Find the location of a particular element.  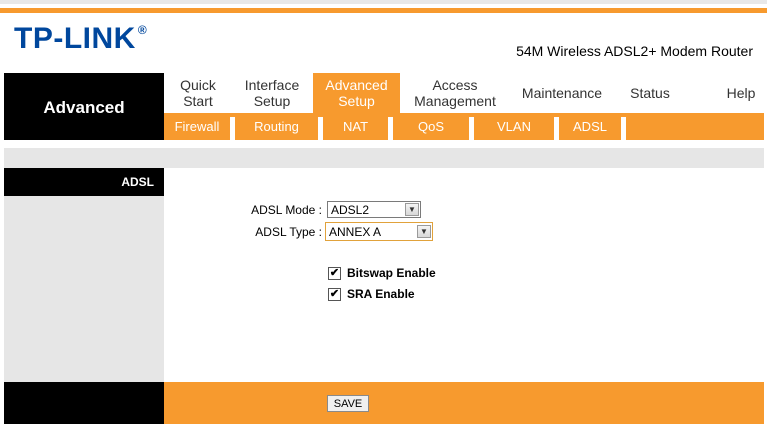

nav-access-management: Access Management is located at coordinates (455, 93).